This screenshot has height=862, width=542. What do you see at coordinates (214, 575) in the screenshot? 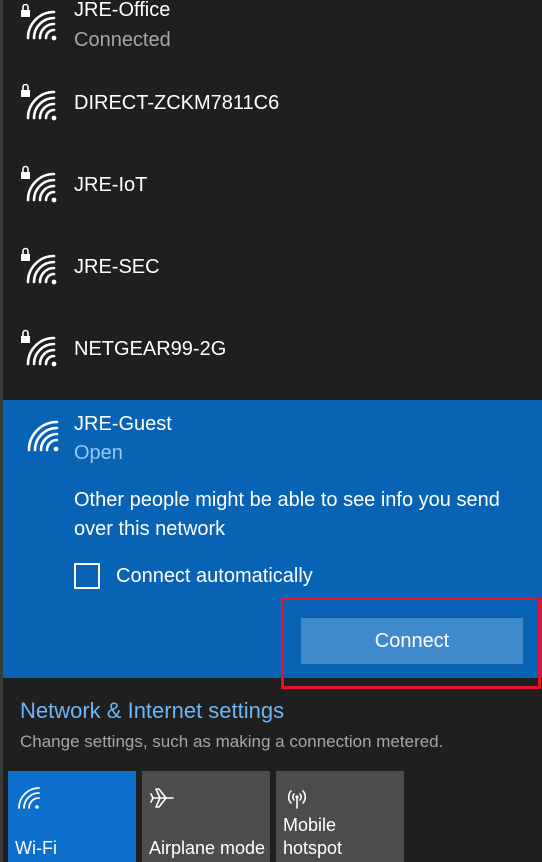
I see `connect-automatically-label: Connect automatically` at bounding box center [214, 575].